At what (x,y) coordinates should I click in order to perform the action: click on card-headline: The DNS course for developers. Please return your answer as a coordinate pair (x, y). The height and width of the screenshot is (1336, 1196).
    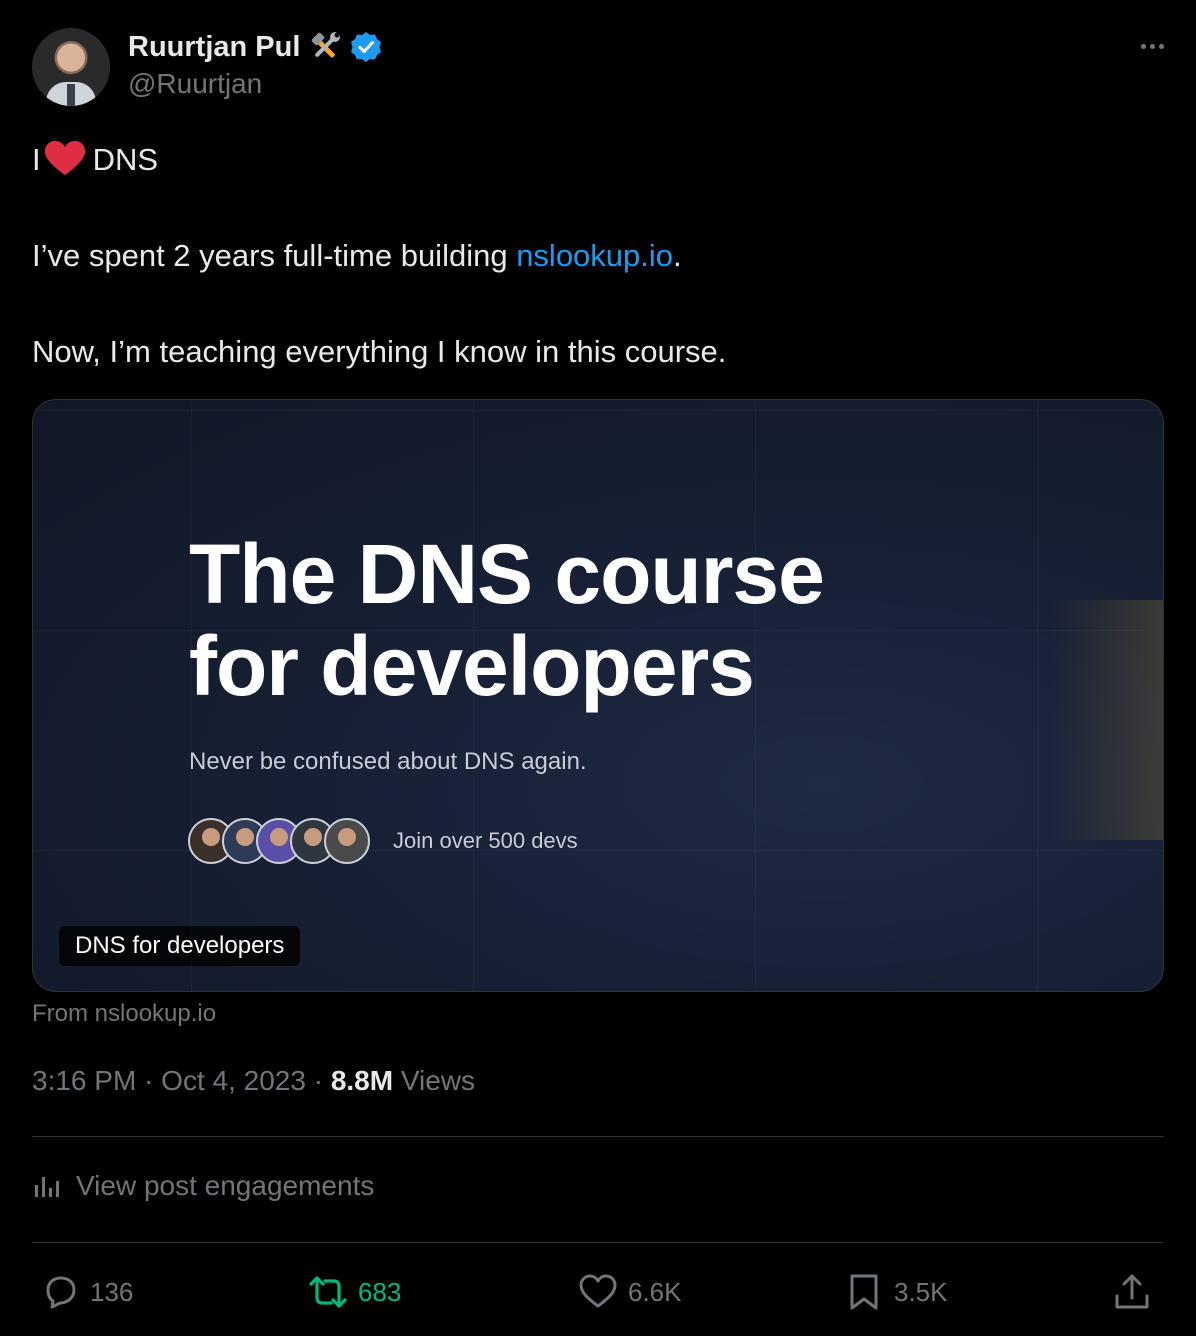
    Looking at the image, I should click on (639, 620).